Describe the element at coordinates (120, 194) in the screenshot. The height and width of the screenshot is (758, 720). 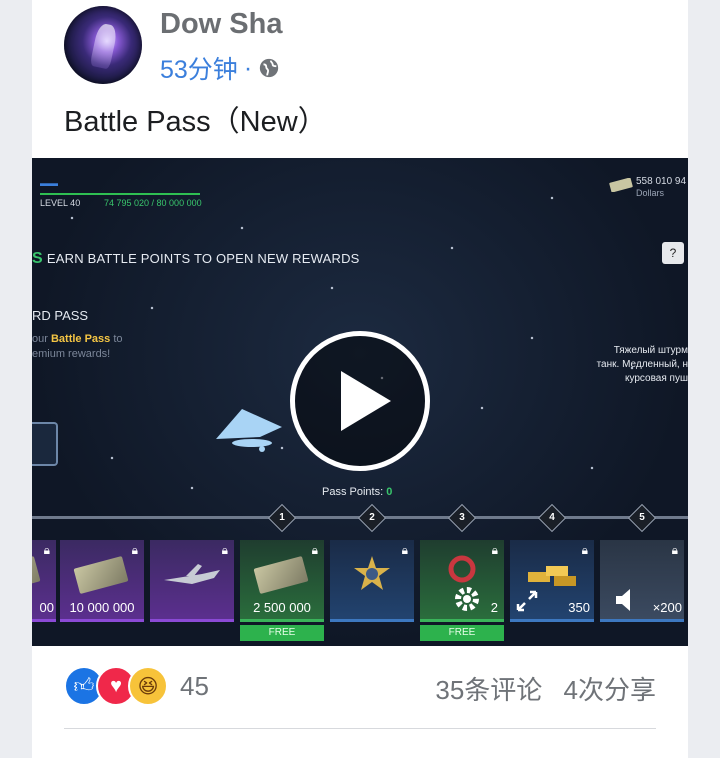
I see `xp-bar` at that location.